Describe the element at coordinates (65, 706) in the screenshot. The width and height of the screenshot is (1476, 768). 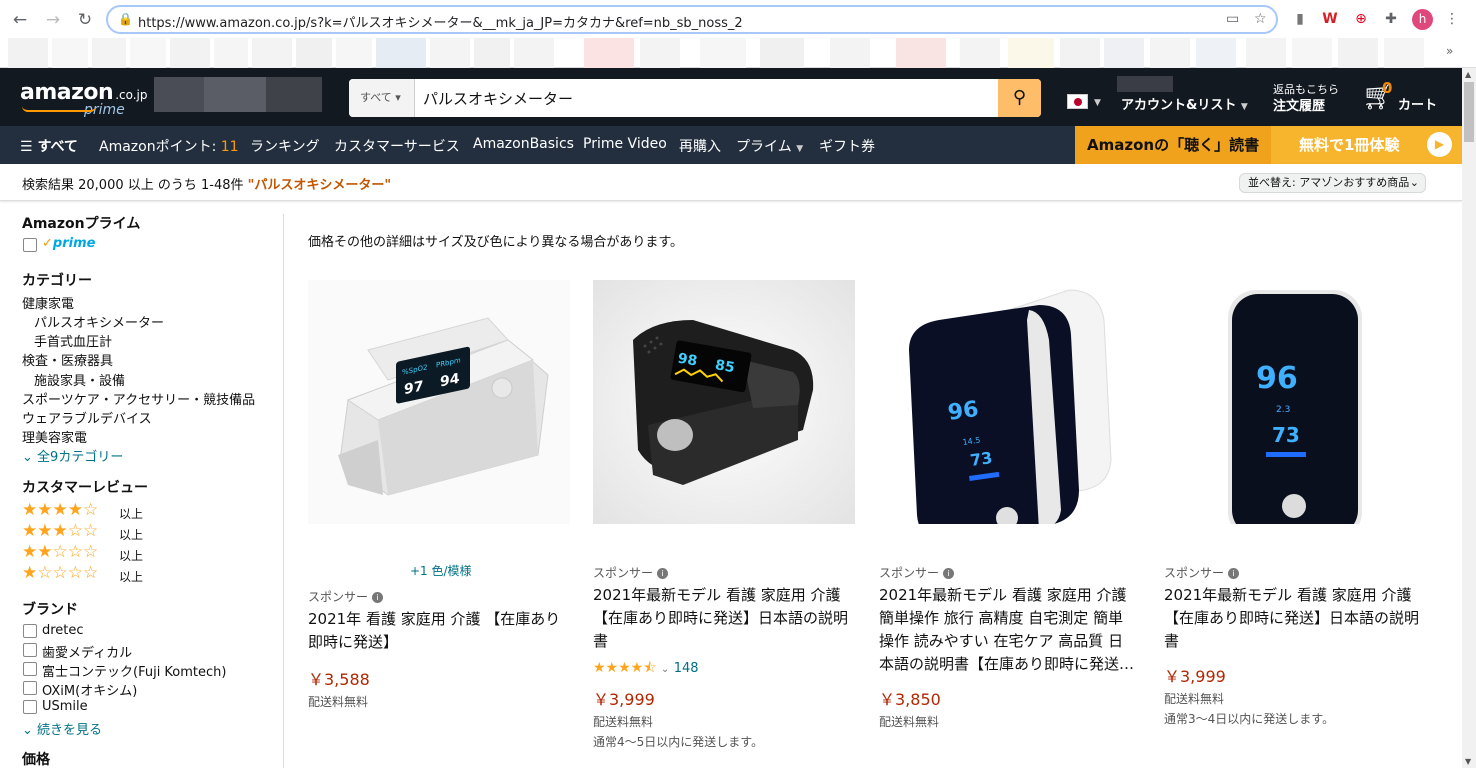
I see `brand-label: USmile` at that location.